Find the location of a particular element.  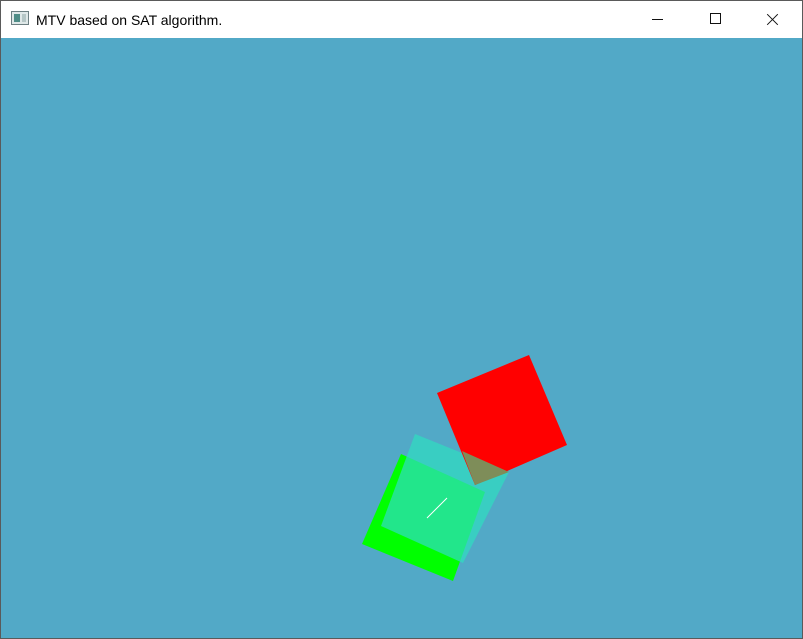

minimize-button is located at coordinates (657, 19).